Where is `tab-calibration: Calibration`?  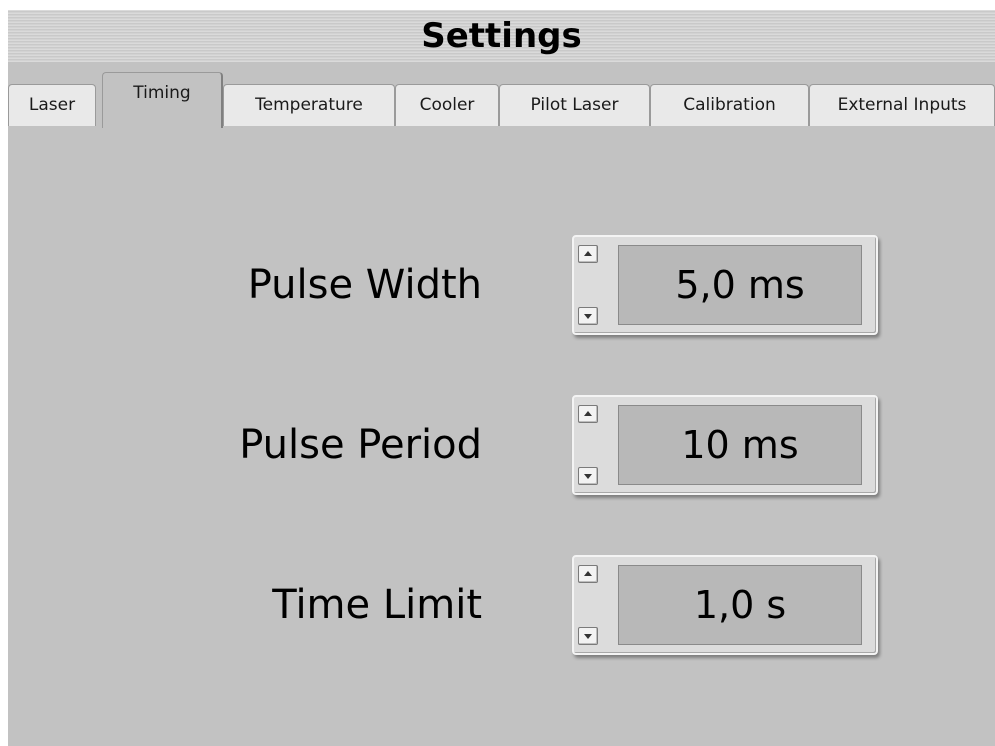
tab-calibration: Calibration is located at coordinates (729, 105).